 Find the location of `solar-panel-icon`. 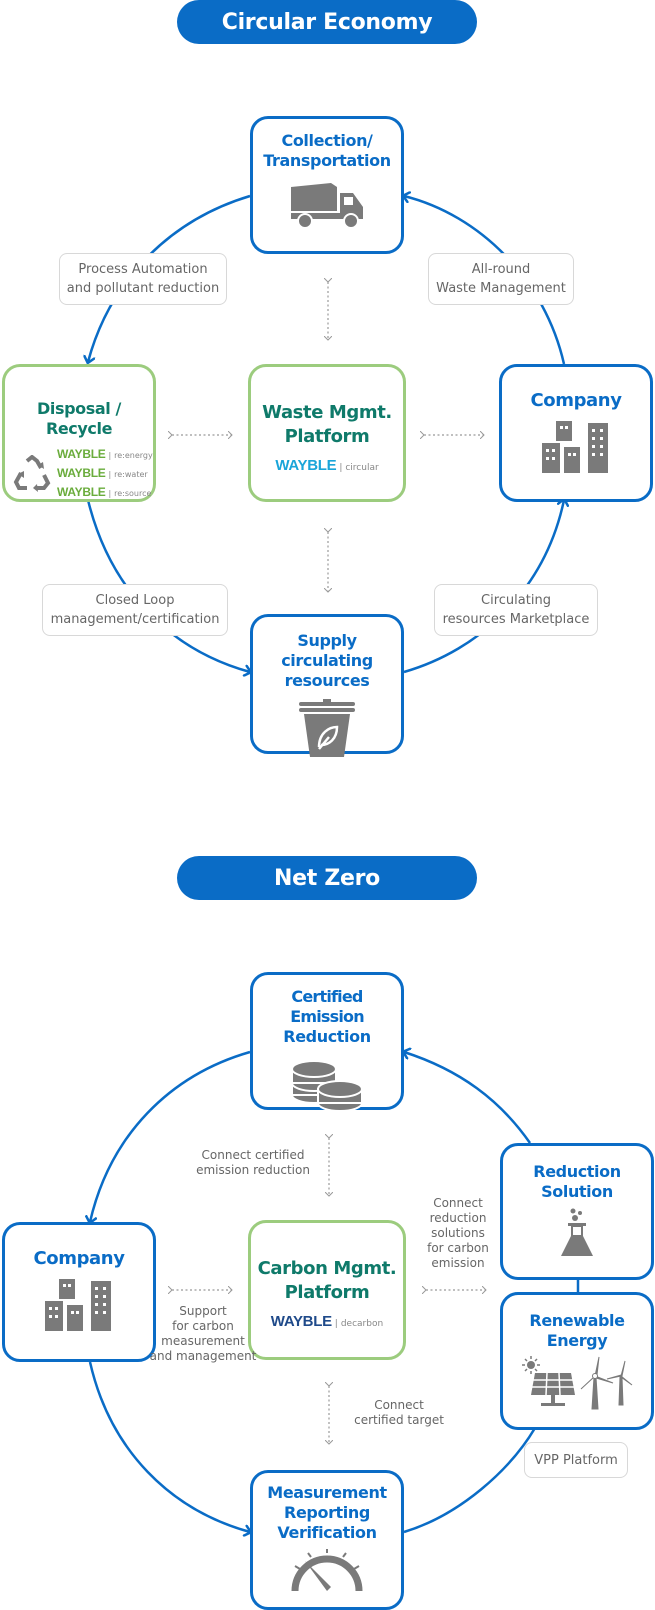

solar-panel-icon is located at coordinates (553, 1389).